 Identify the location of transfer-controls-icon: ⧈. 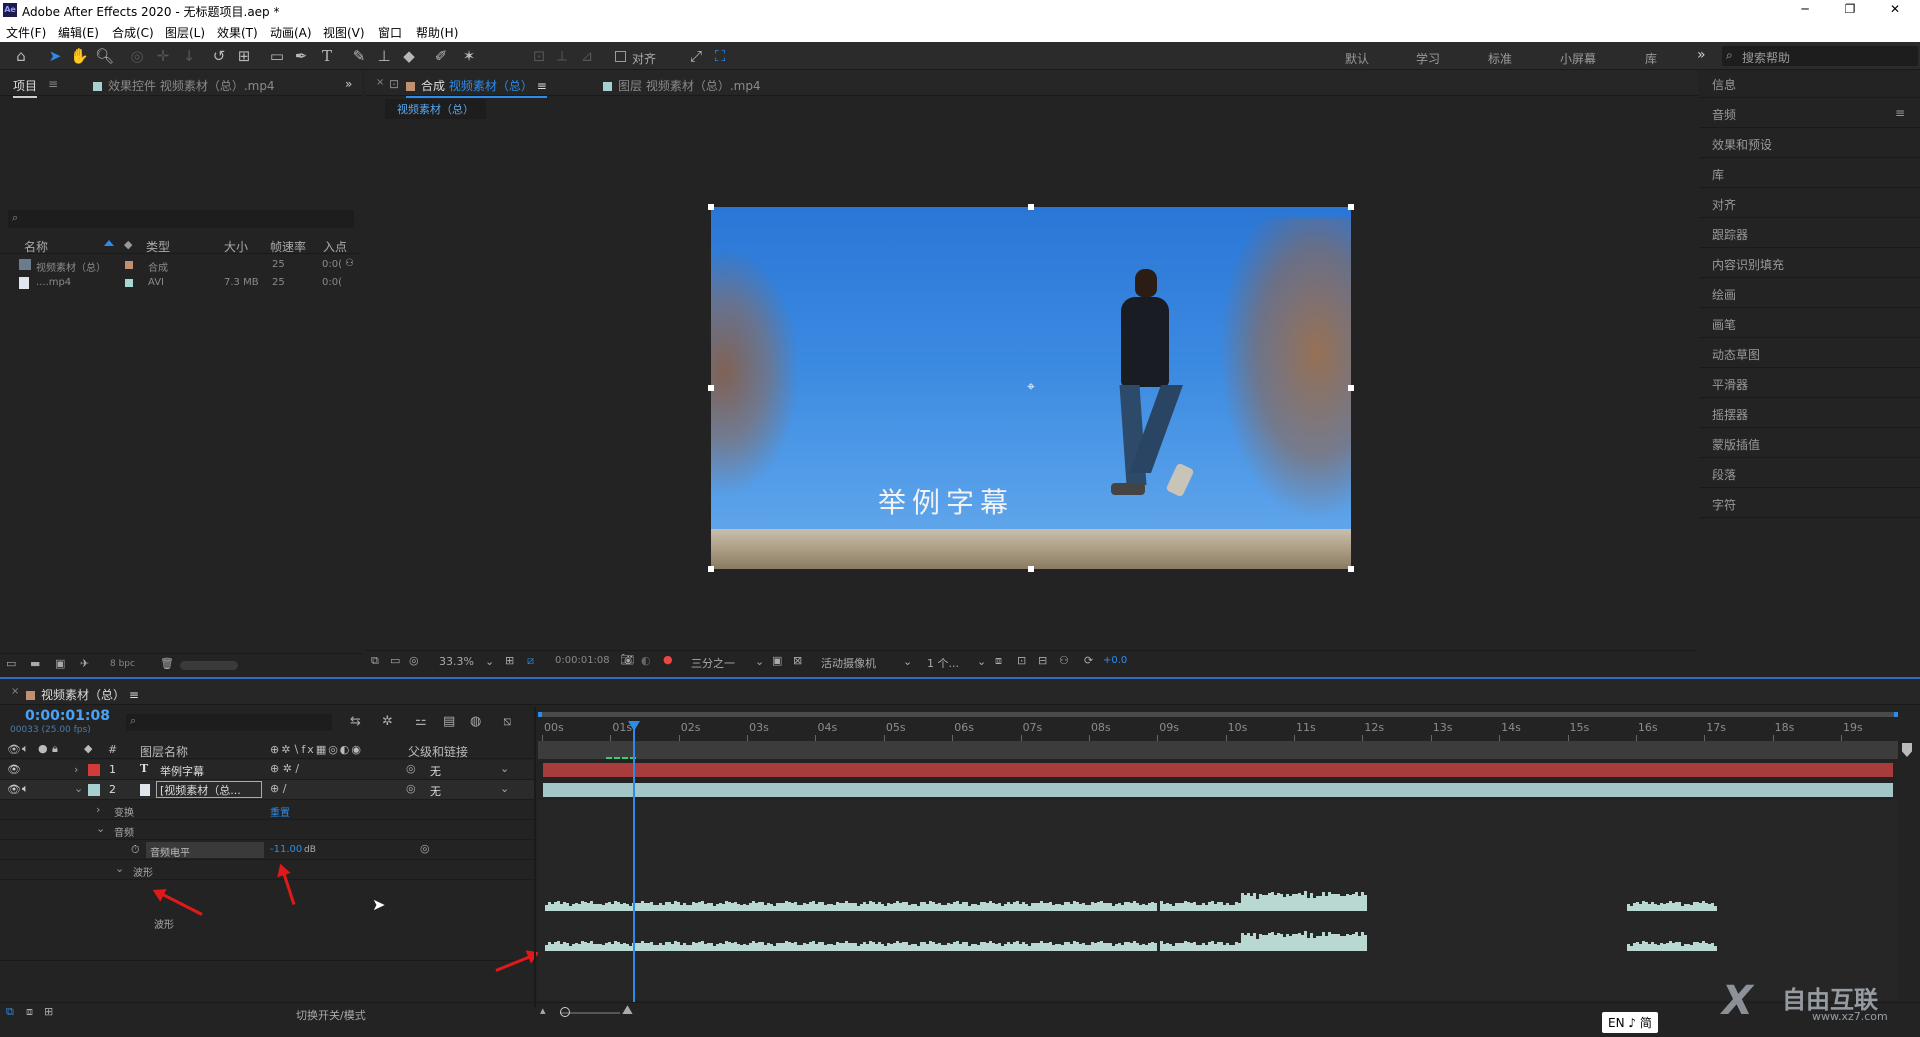
(29, 1012).